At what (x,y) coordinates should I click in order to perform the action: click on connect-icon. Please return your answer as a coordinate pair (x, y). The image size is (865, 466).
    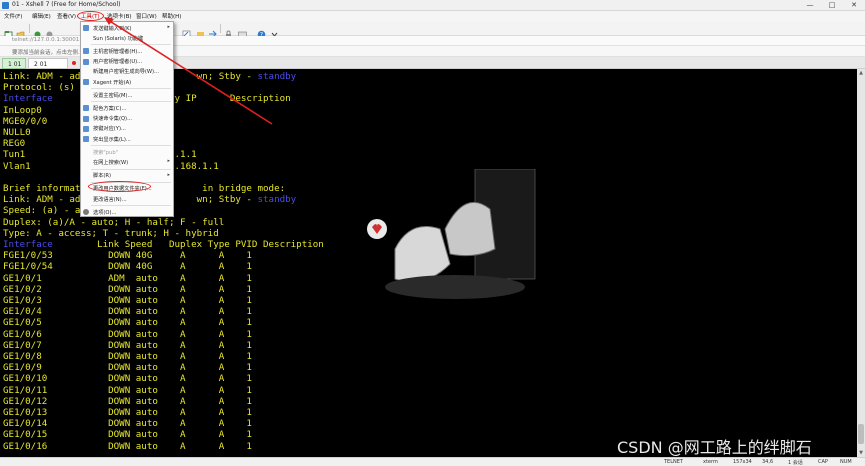
    Looking at the image, I should click on (37, 31).